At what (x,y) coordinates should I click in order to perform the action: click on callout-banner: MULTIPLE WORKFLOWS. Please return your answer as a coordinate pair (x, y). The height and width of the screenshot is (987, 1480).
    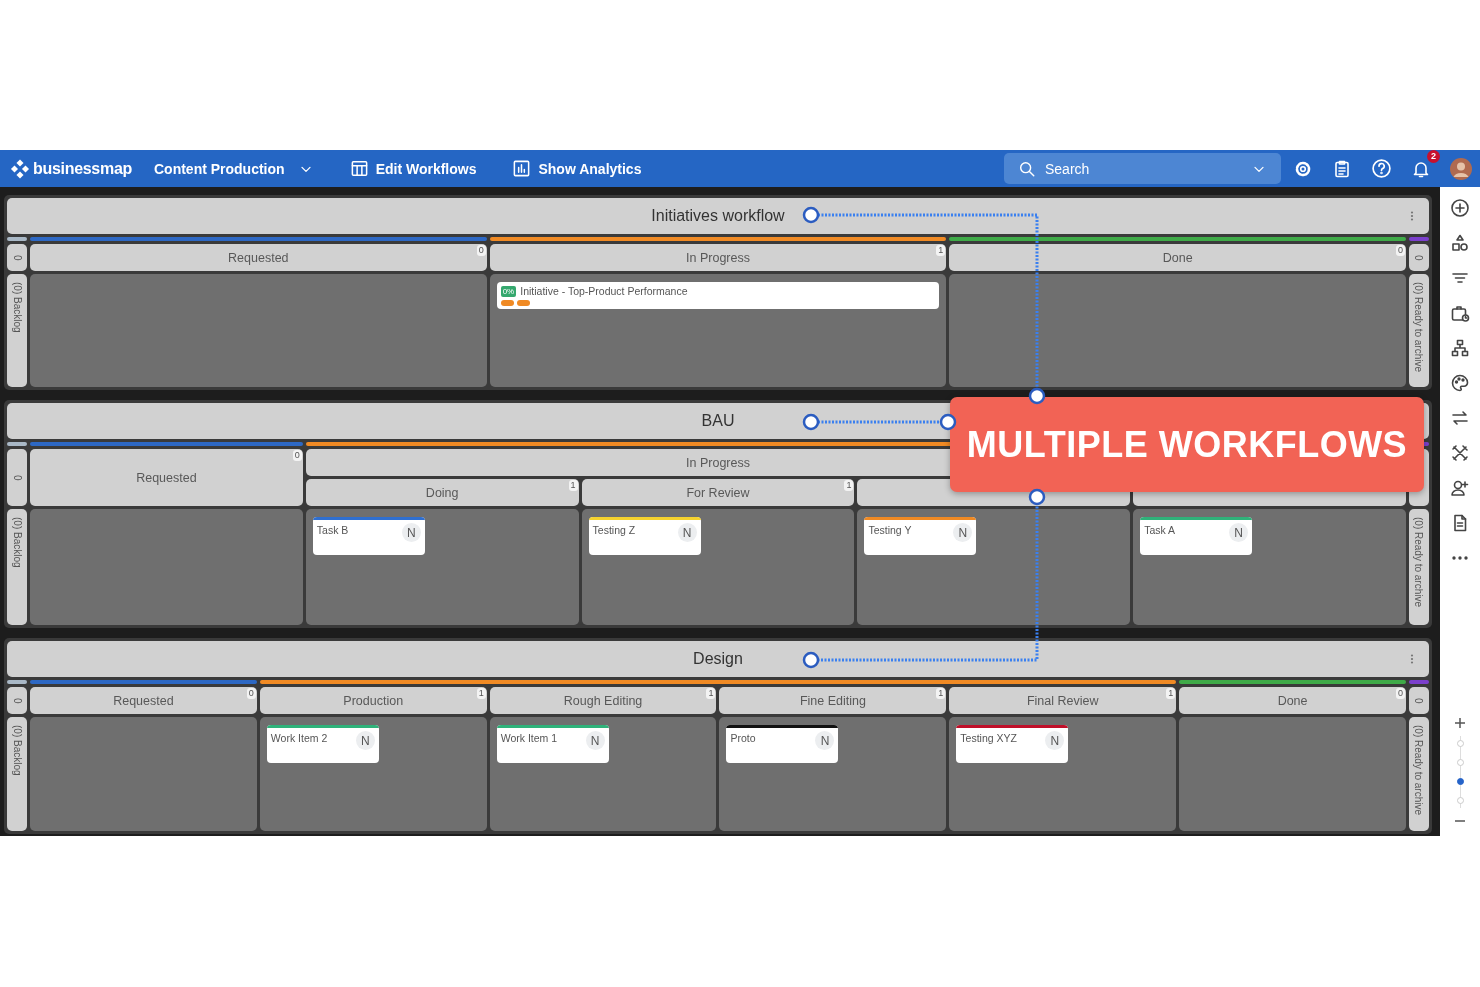
    Looking at the image, I should click on (1187, 444).